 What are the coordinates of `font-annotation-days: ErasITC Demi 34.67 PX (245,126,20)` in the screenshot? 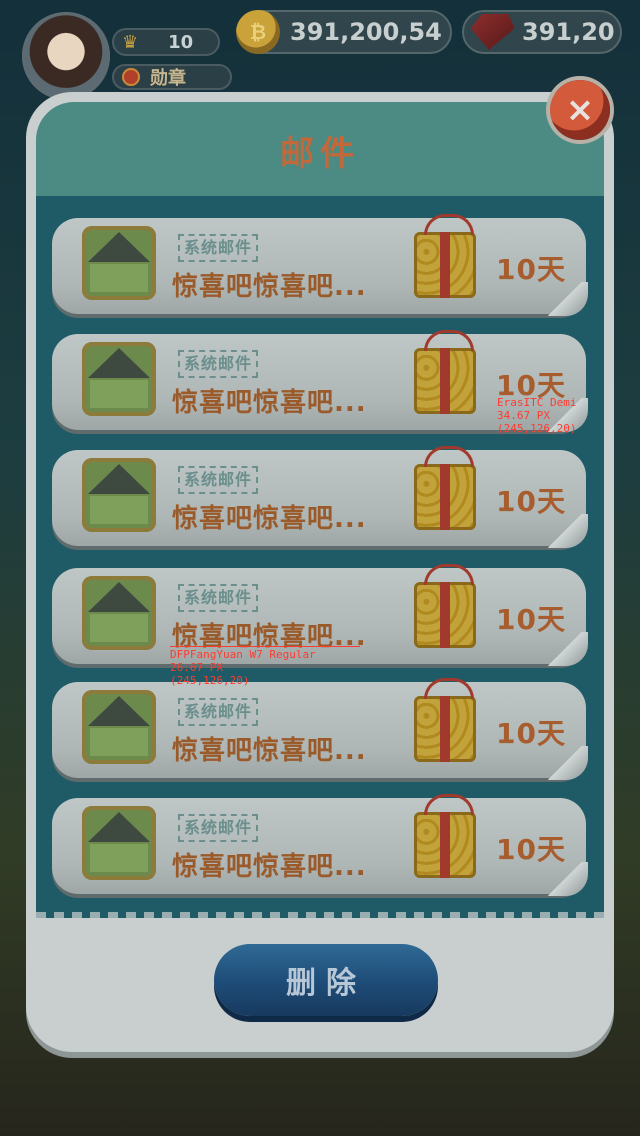 It's located at (537, 415).